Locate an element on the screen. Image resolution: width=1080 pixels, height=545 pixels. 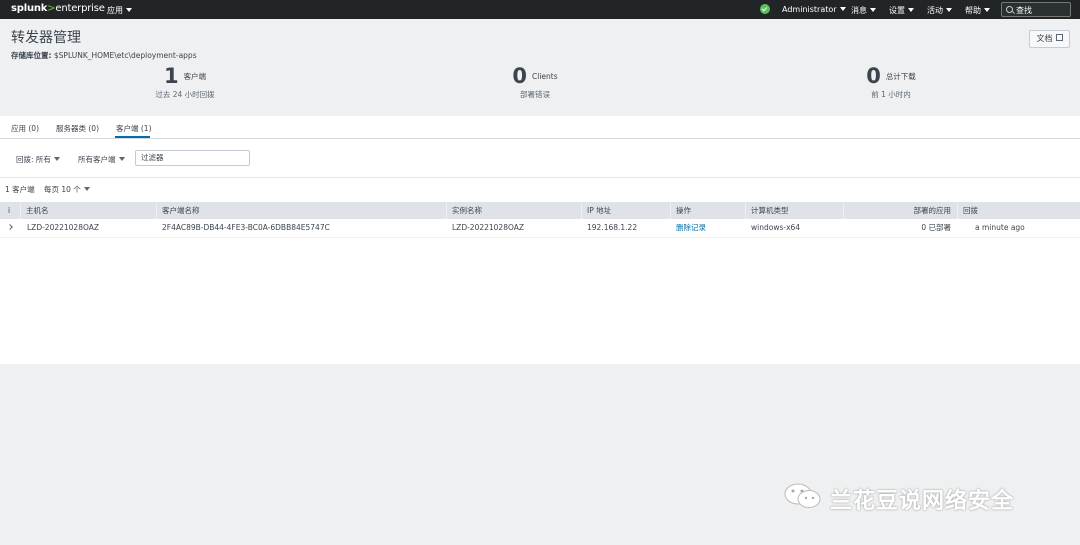
cell-deployed: 0 已部署 is located at coordinates (936, 227).